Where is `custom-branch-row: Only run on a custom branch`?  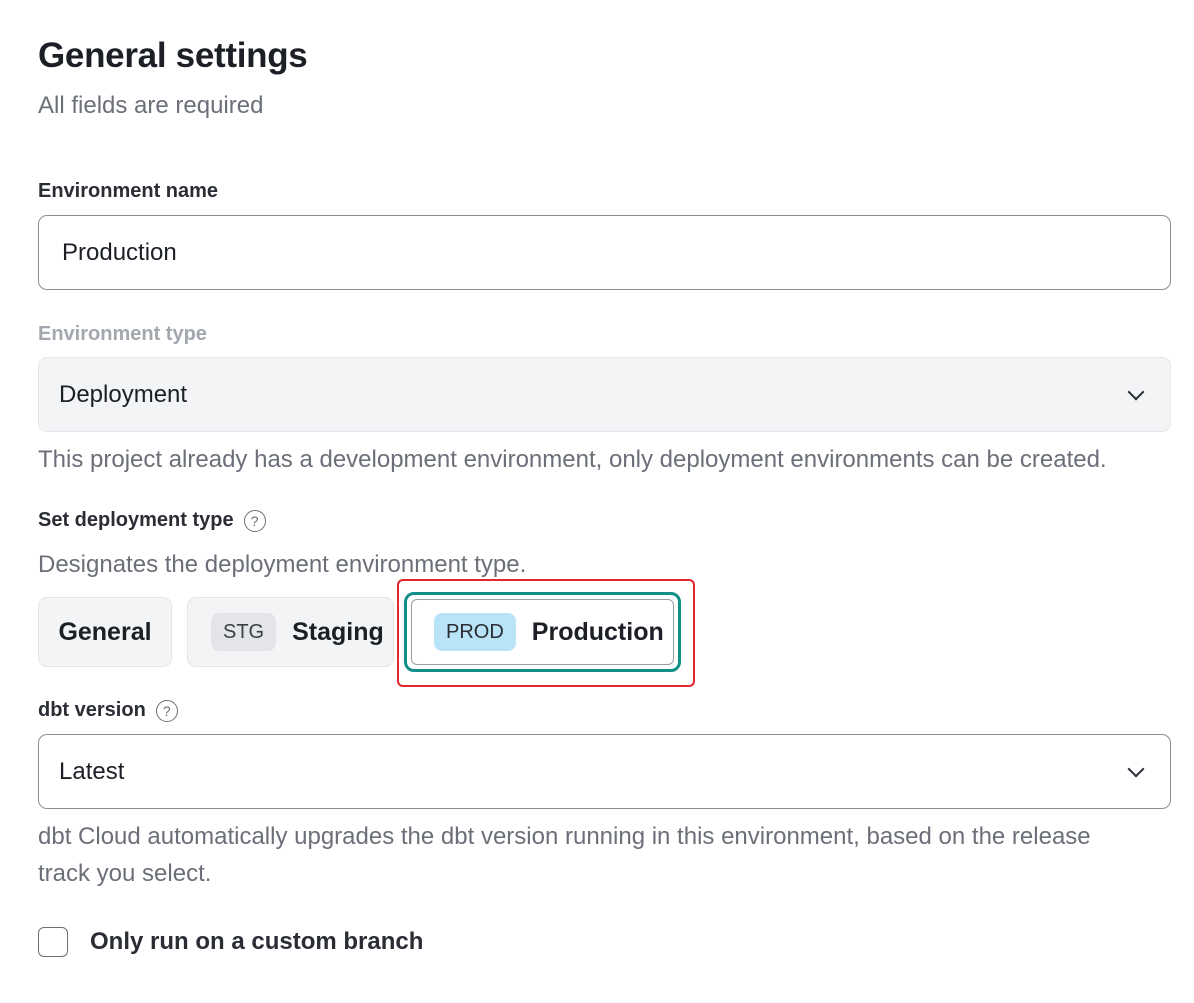 custom-branch-row: Only run on a custom branch is located at coordinates (230, 942).